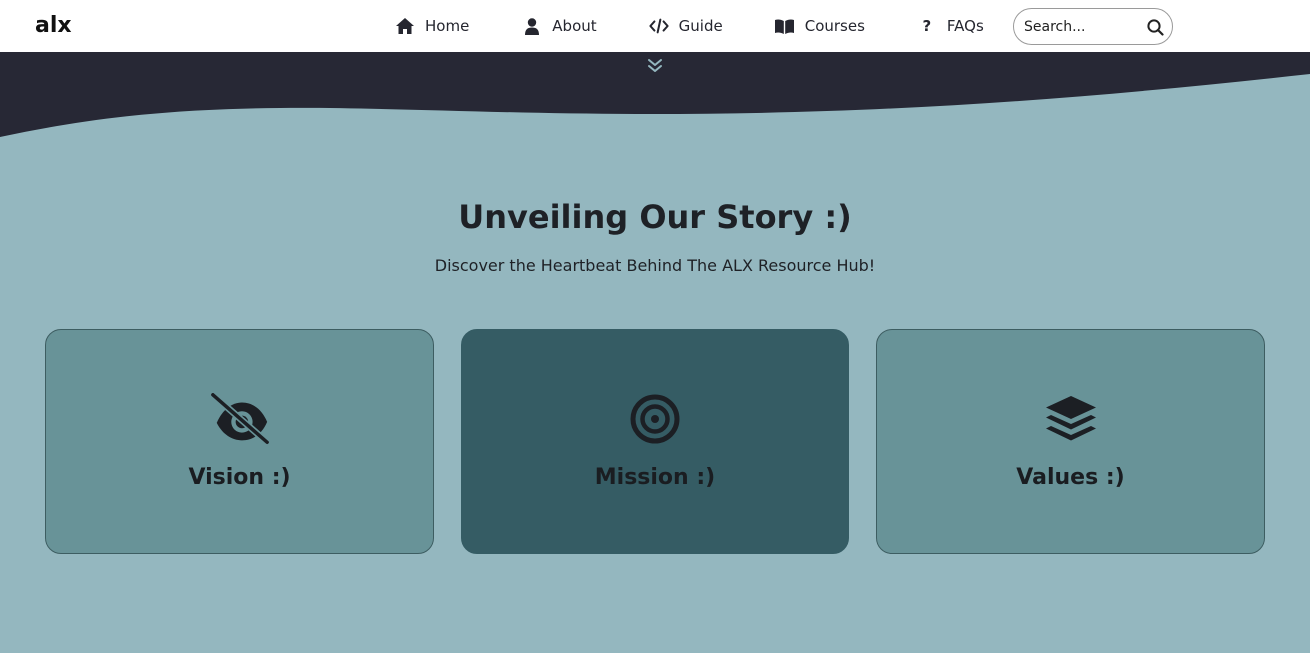  What do you see at coordinates (1155, 27) in the screenshot?
I see `search-icon` at bounding box center [1155, 27].